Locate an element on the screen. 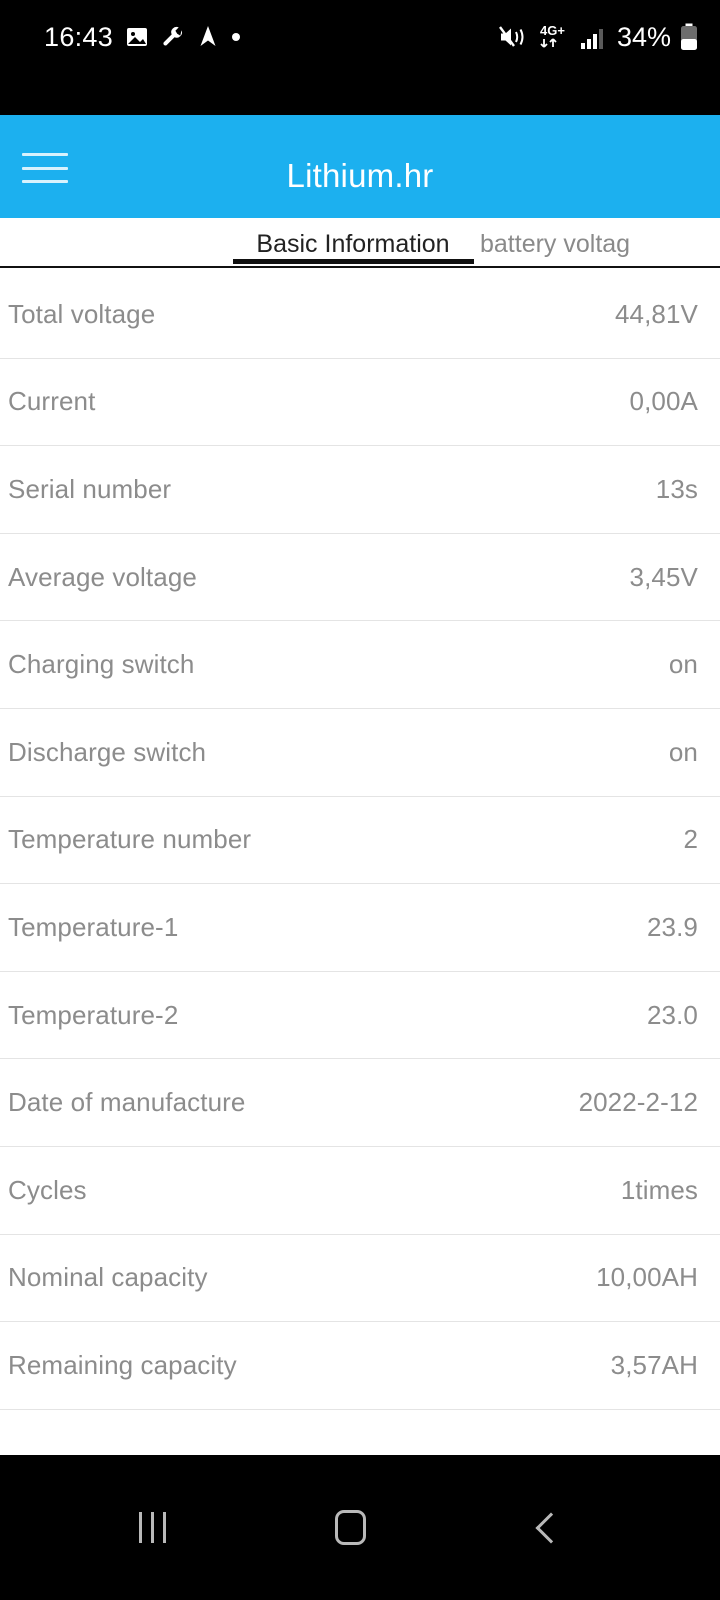 The height and width of the screenshot is (1600, 720). table-row: Date of manufacture 2022-2-12 is located at coordinates (360, 1103).